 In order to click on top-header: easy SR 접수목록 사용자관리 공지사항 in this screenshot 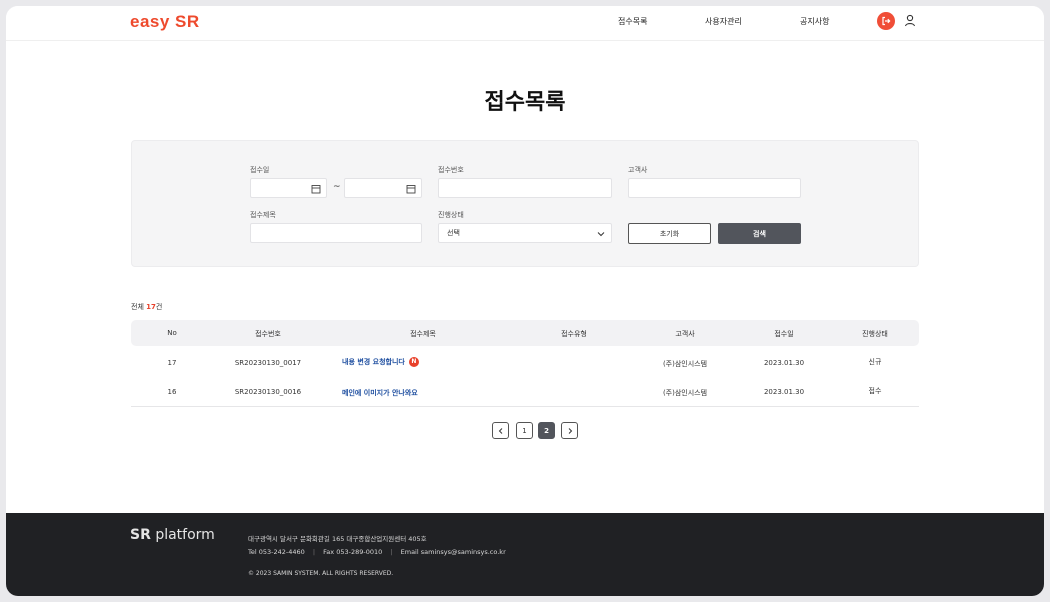, I will do `click(525, 23)`.